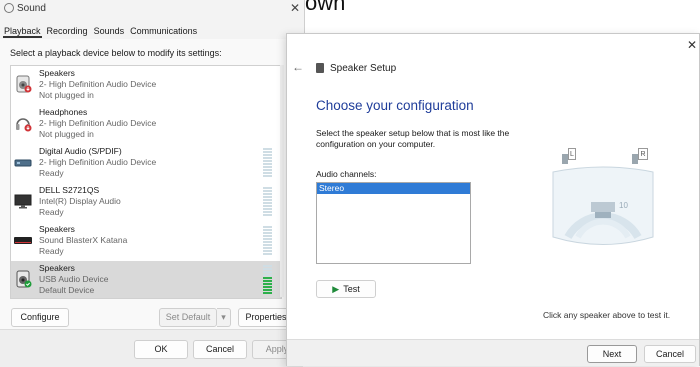 This screenshot has height=367, width=700. I want to click on tab-communications: Communications, so click(163, 32).